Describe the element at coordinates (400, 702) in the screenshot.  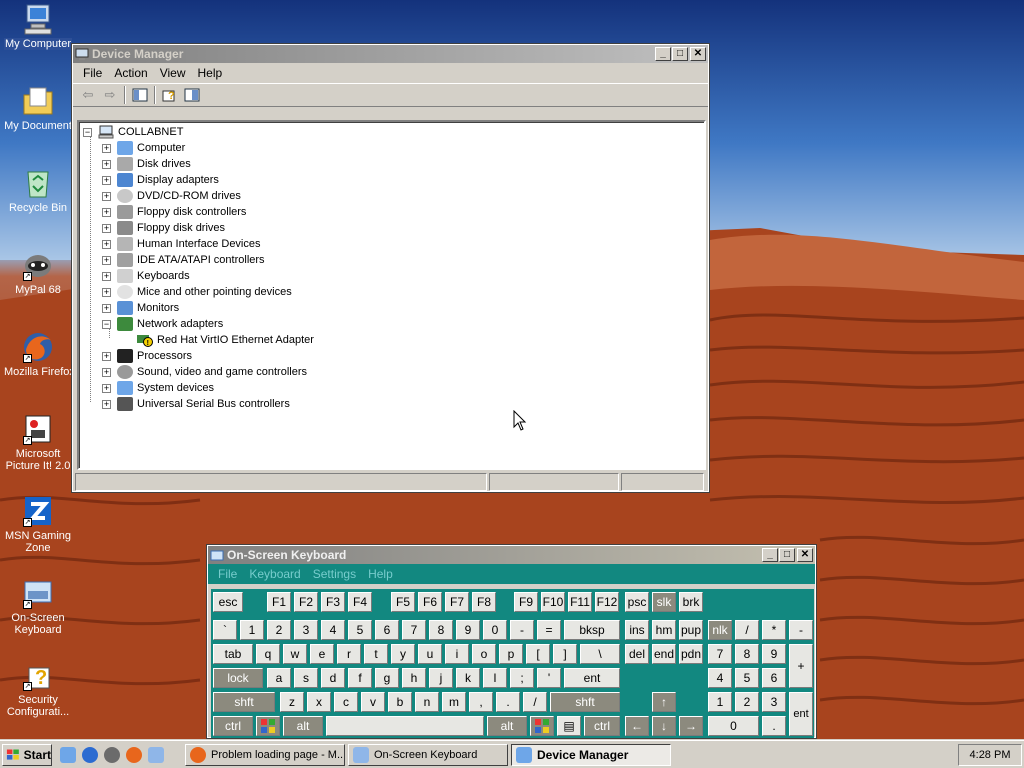
I see `key-b: b` at that location.